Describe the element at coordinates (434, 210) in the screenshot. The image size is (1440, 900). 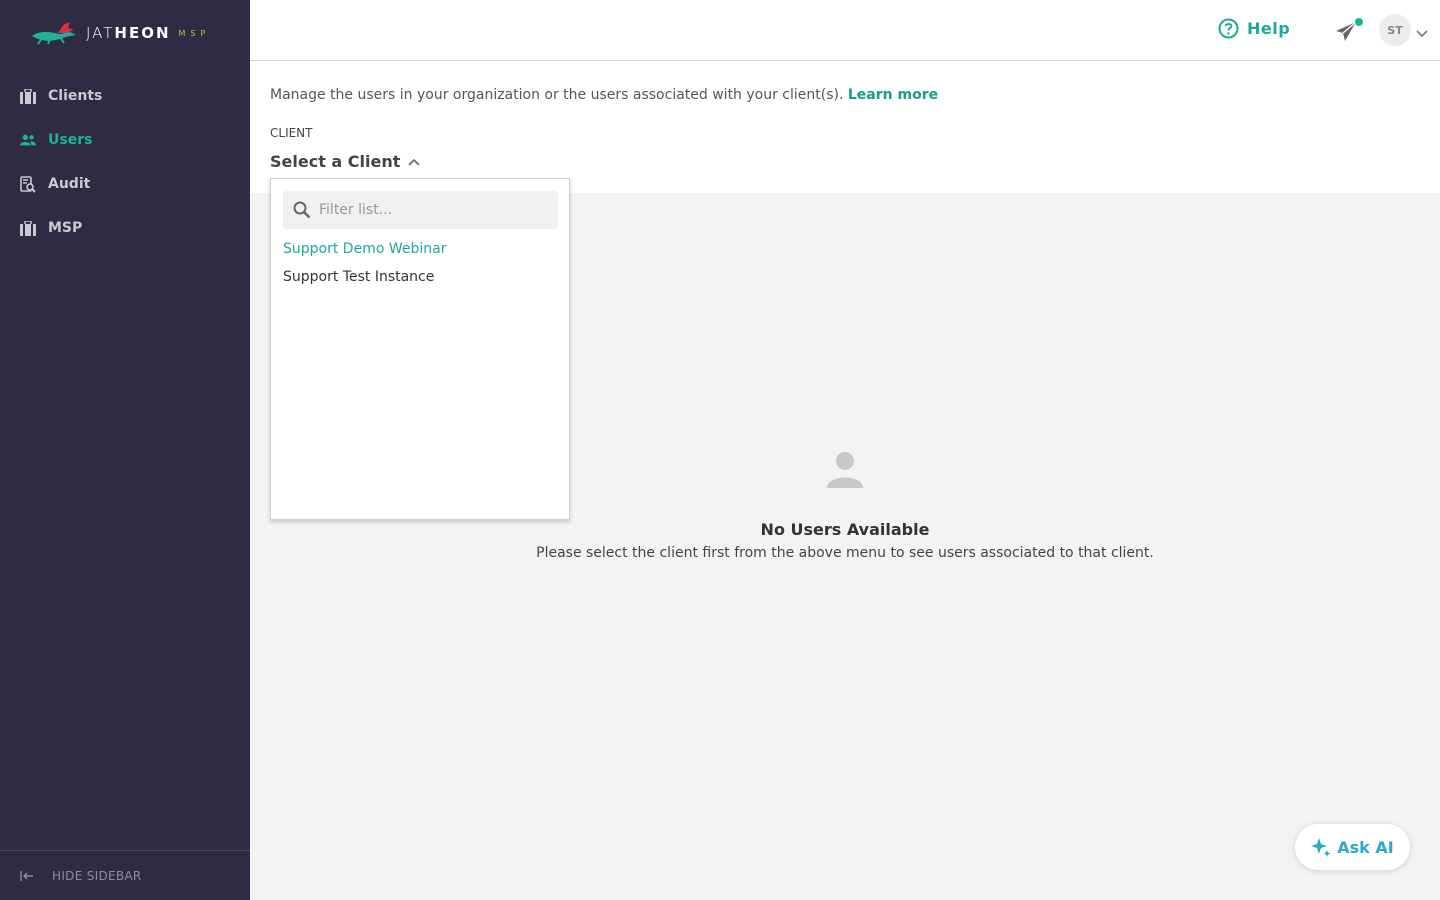
I see `filter-input` at that location.